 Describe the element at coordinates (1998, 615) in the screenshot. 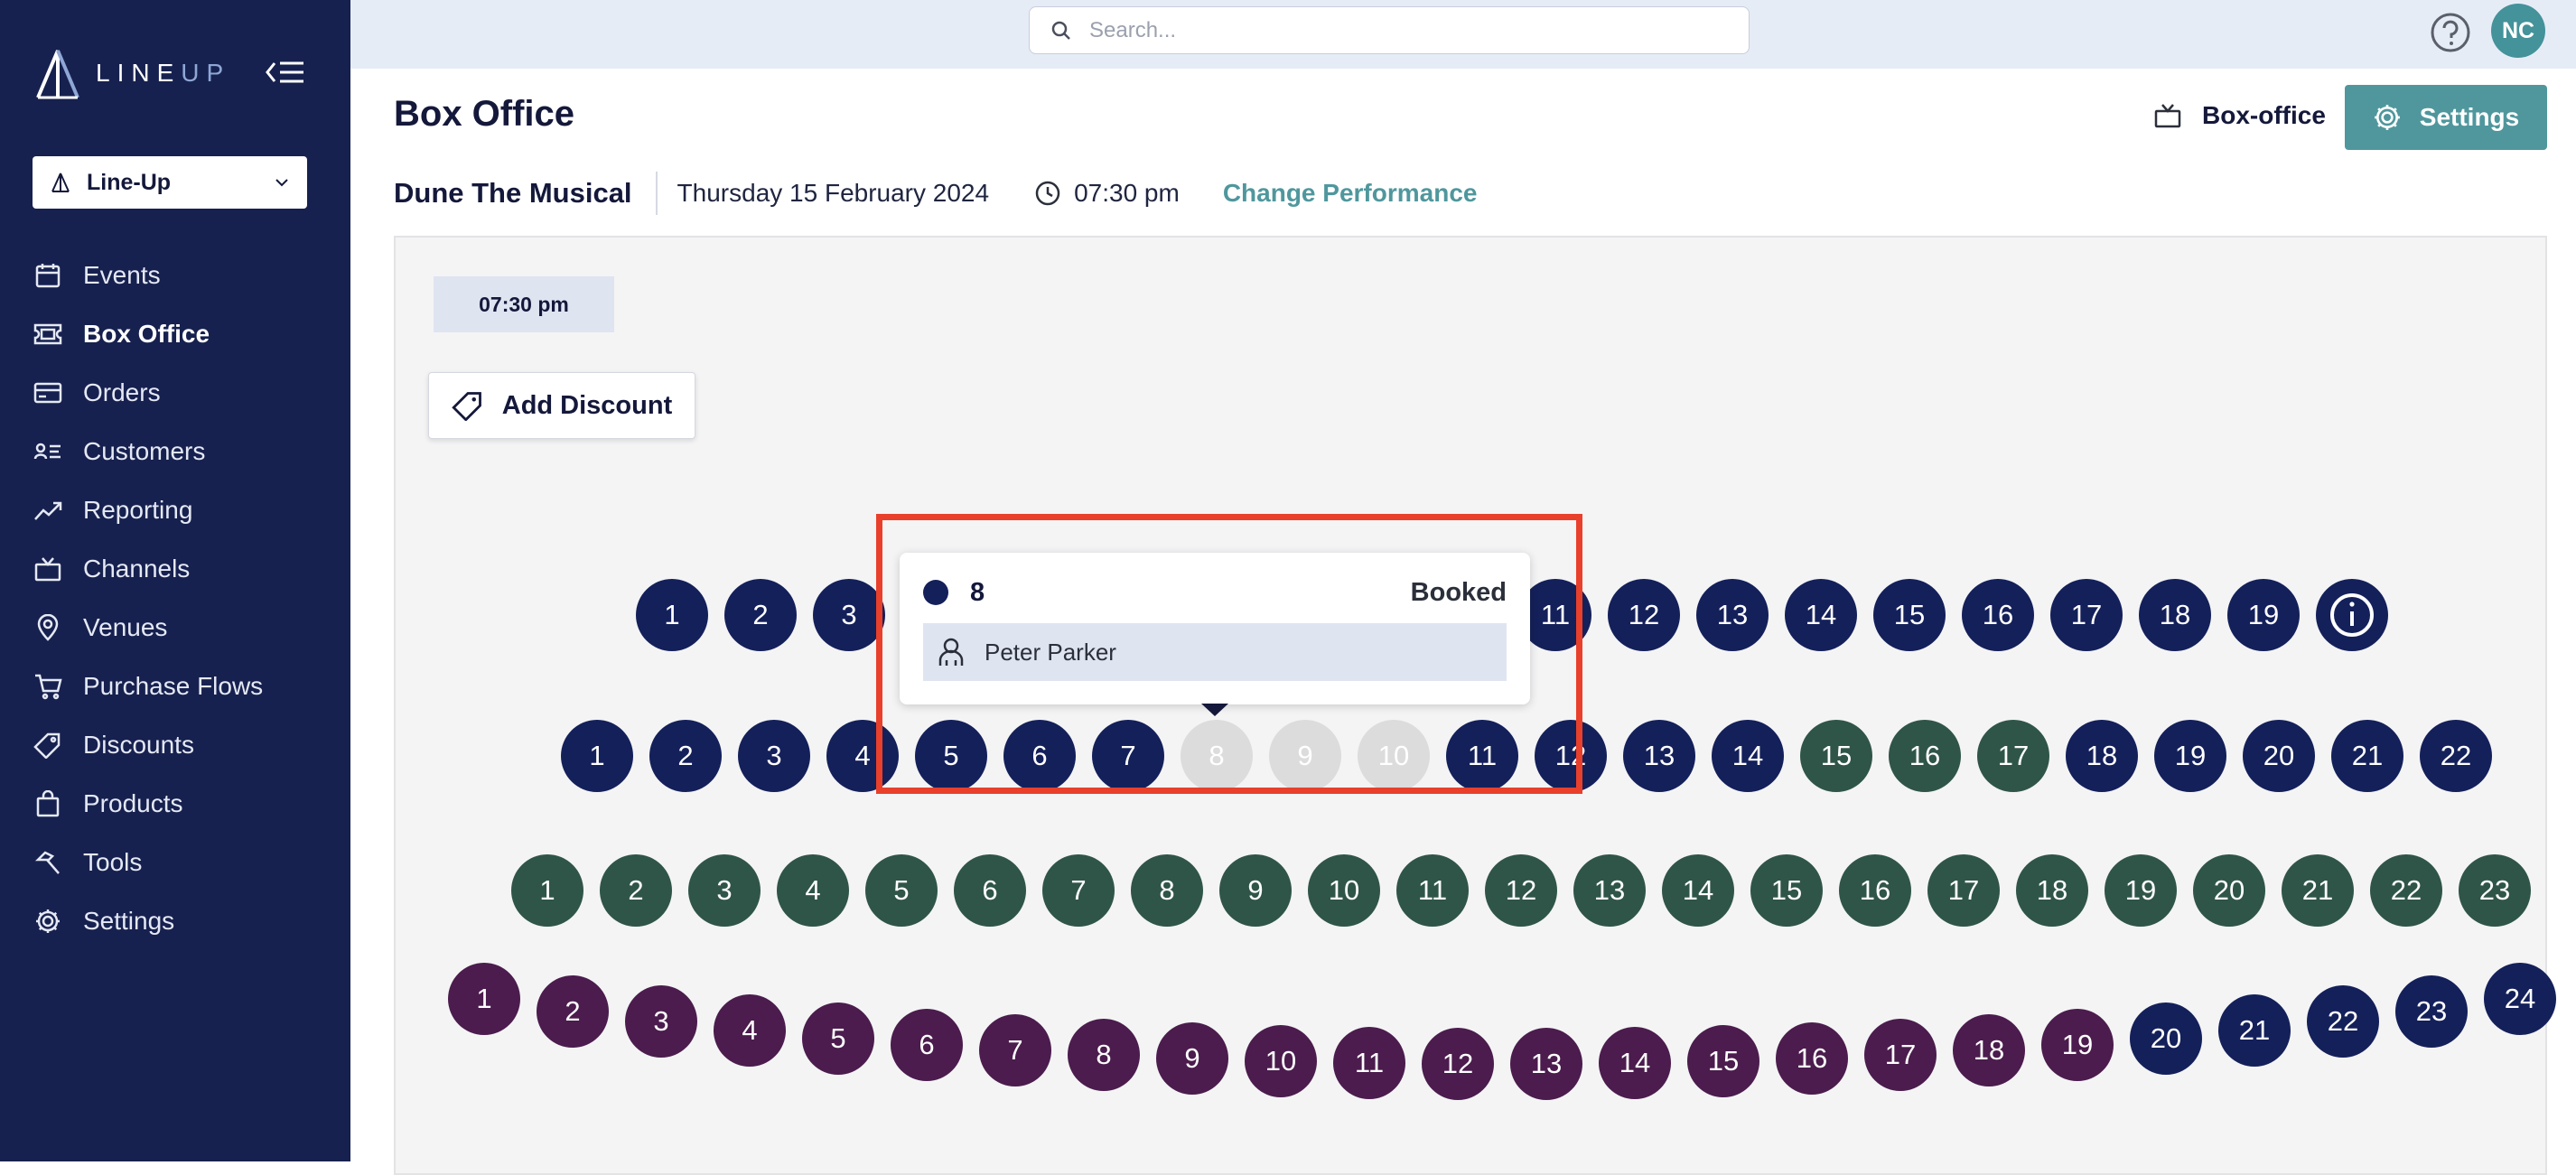

I see `seat-row1-16: 16` at that location.